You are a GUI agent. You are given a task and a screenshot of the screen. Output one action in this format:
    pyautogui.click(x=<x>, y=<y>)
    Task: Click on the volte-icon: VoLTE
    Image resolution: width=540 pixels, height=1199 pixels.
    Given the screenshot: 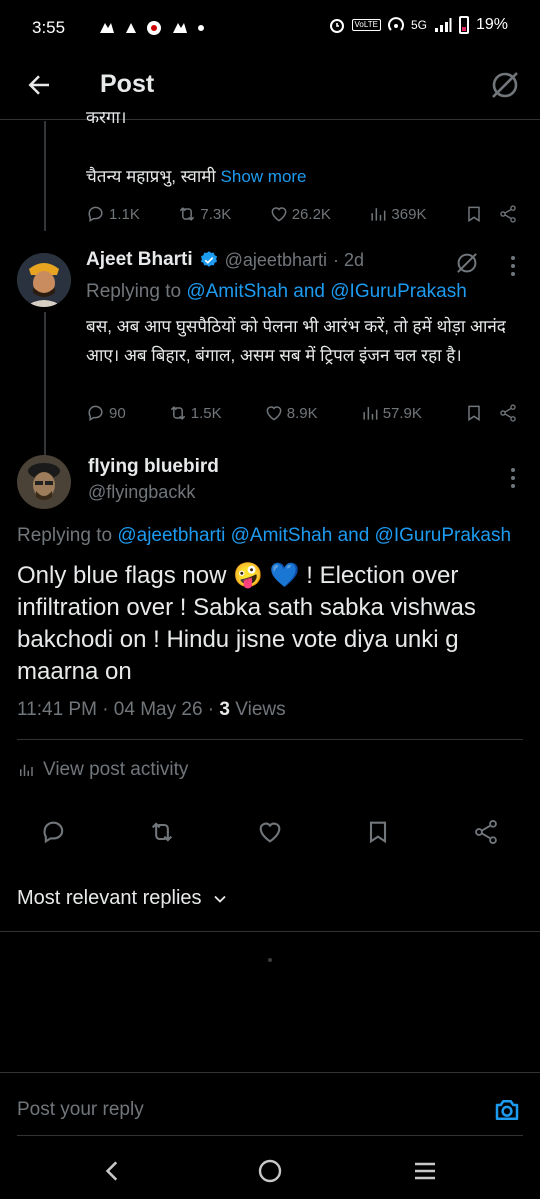 What is the action you would take?
    pyautogui.click(x=366, y=25)
    